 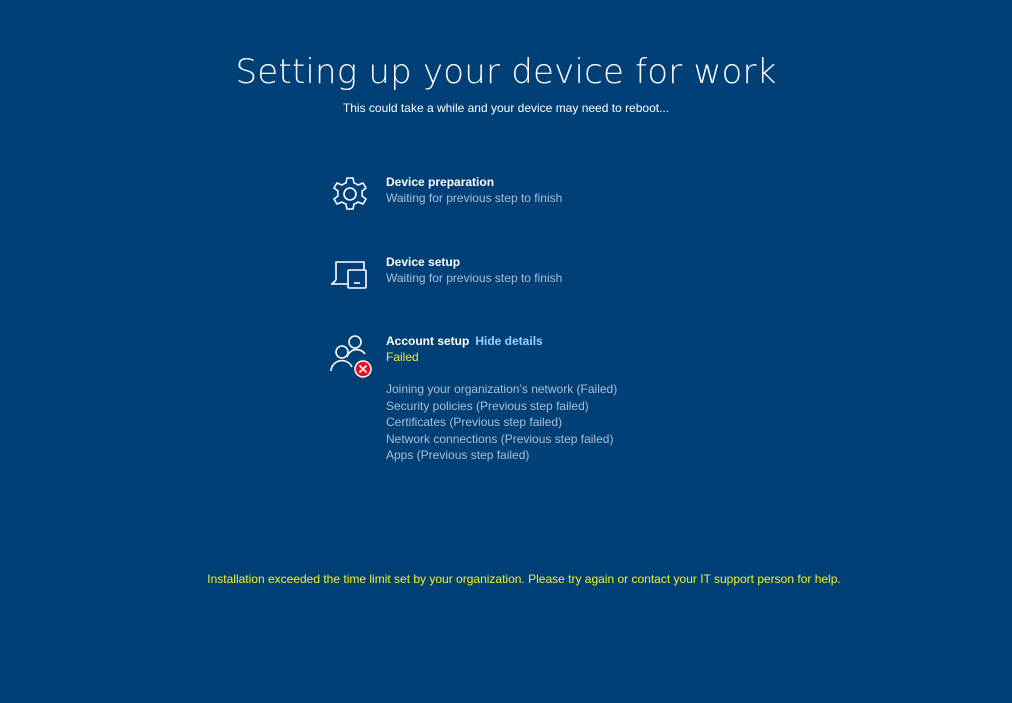 What do you see at coordinates (350, 196) in the screenshot?
I see `gear-icon` at bounding box center [350, 196].